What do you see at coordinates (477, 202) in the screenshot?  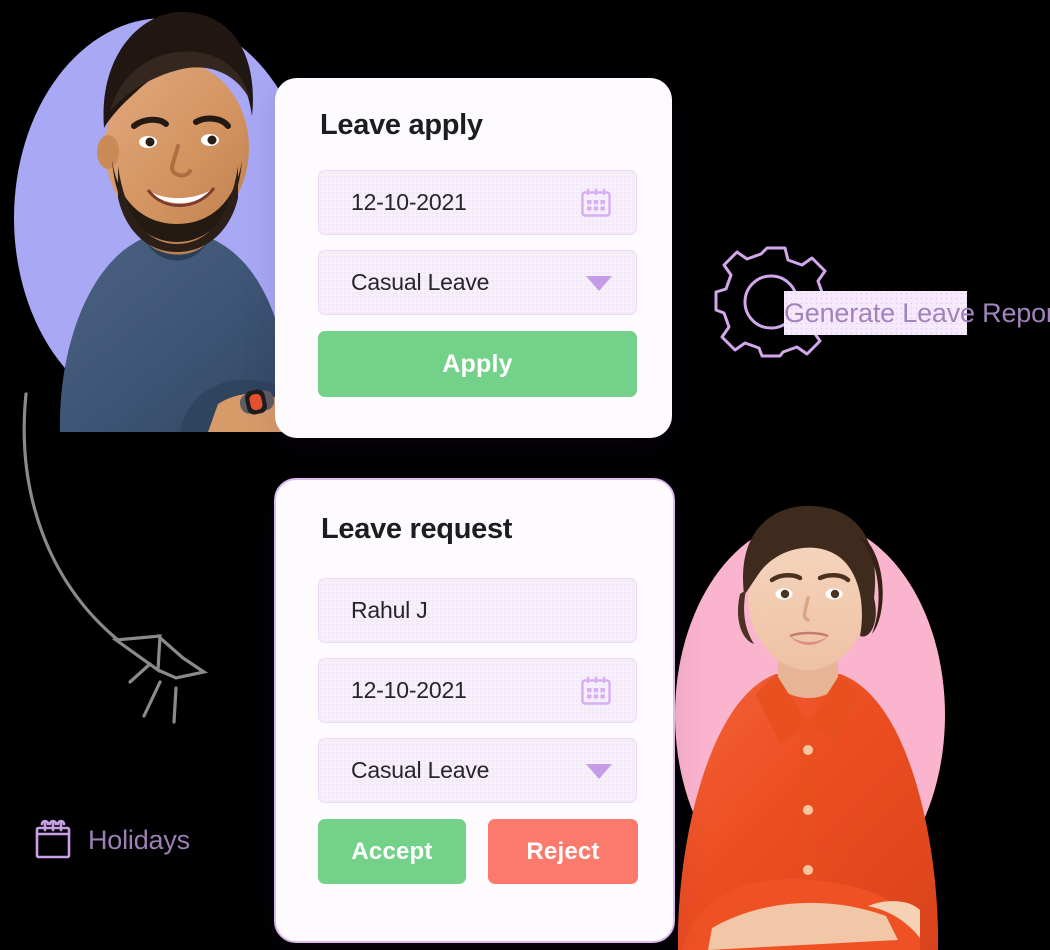 I see `leave-apply-date-field: 12-10-2021` at bounding box center [477, 202].